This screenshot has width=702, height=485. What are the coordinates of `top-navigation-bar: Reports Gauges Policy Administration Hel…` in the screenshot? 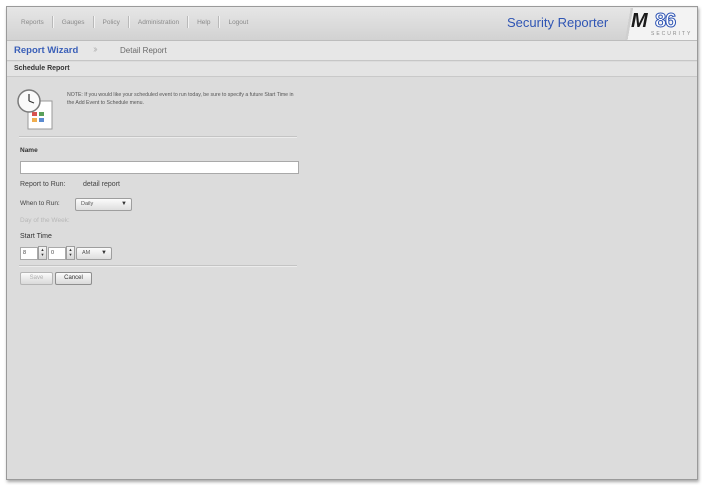 It's located at (352, 24).